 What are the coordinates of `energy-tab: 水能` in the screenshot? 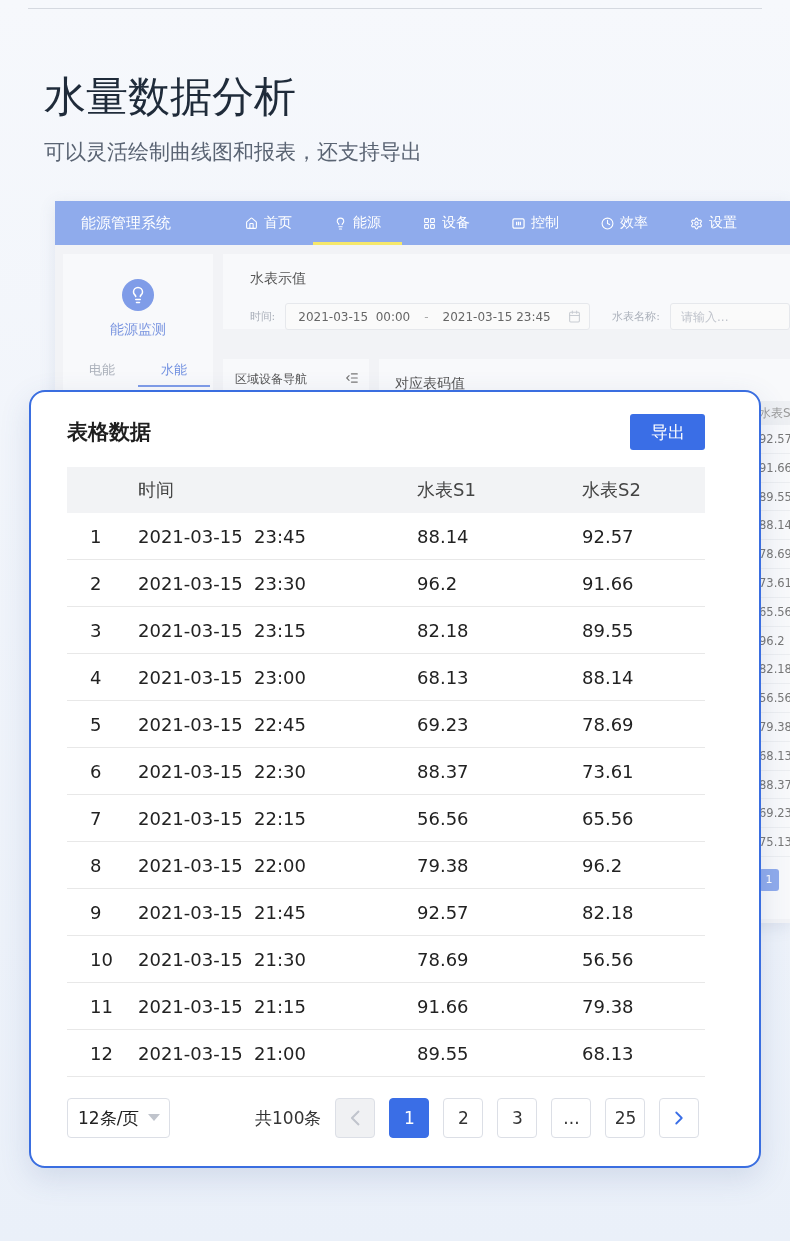 It's located at (174, 374).